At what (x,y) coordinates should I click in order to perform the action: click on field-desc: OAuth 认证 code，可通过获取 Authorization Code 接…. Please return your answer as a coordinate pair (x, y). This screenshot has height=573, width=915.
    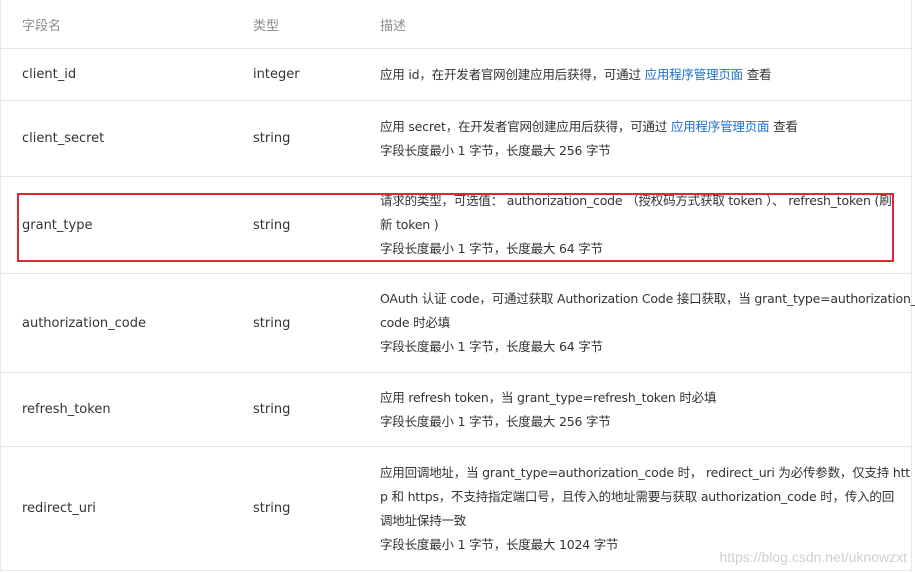
    Looking at the image, I should click on (647, 323).